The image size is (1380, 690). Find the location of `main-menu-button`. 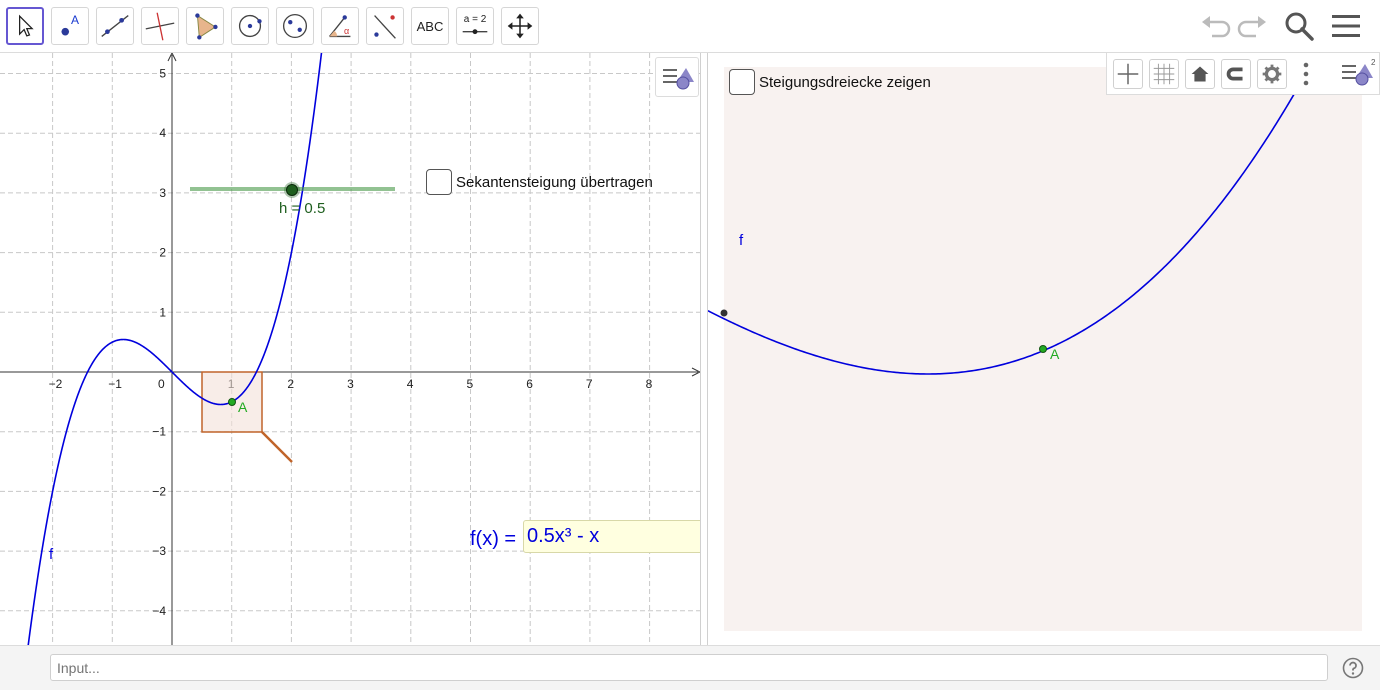

main-menu-button is located at coordinates (1346, 26).